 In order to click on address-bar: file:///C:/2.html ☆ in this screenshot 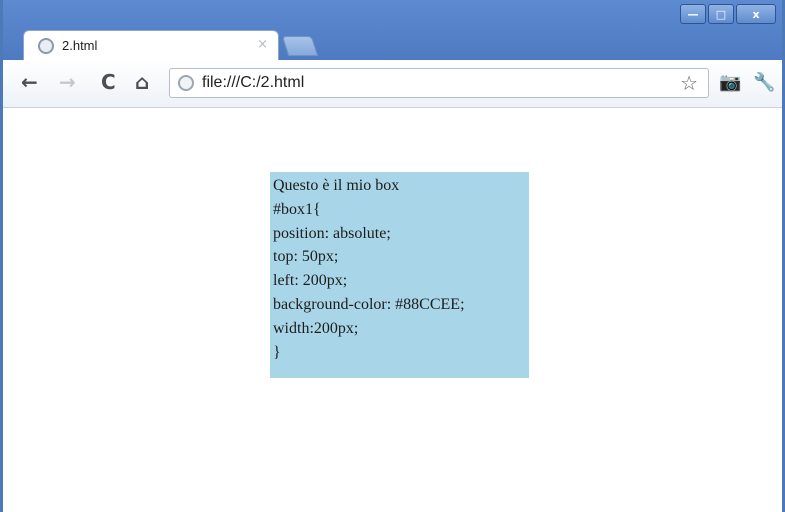, I will do `click(439, 83)`.